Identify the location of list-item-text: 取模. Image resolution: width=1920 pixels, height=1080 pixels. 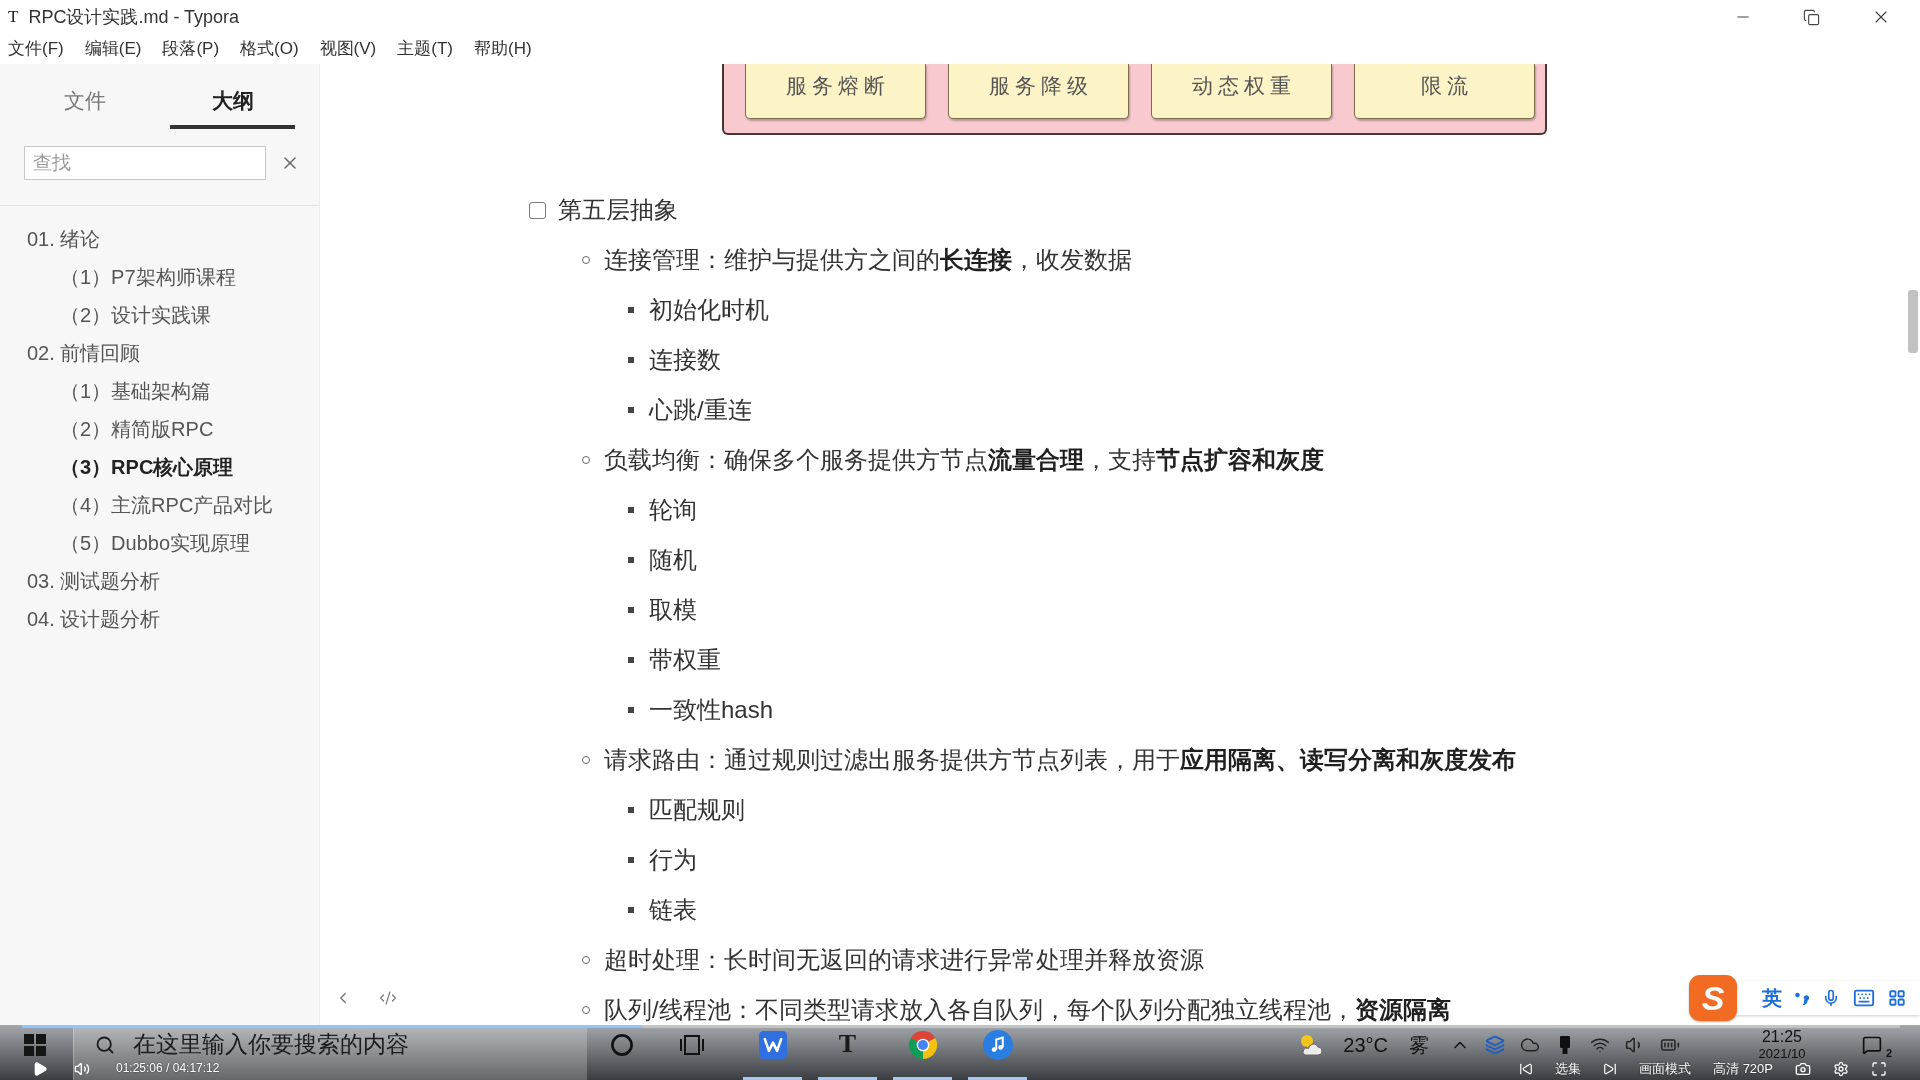
(673, 610).